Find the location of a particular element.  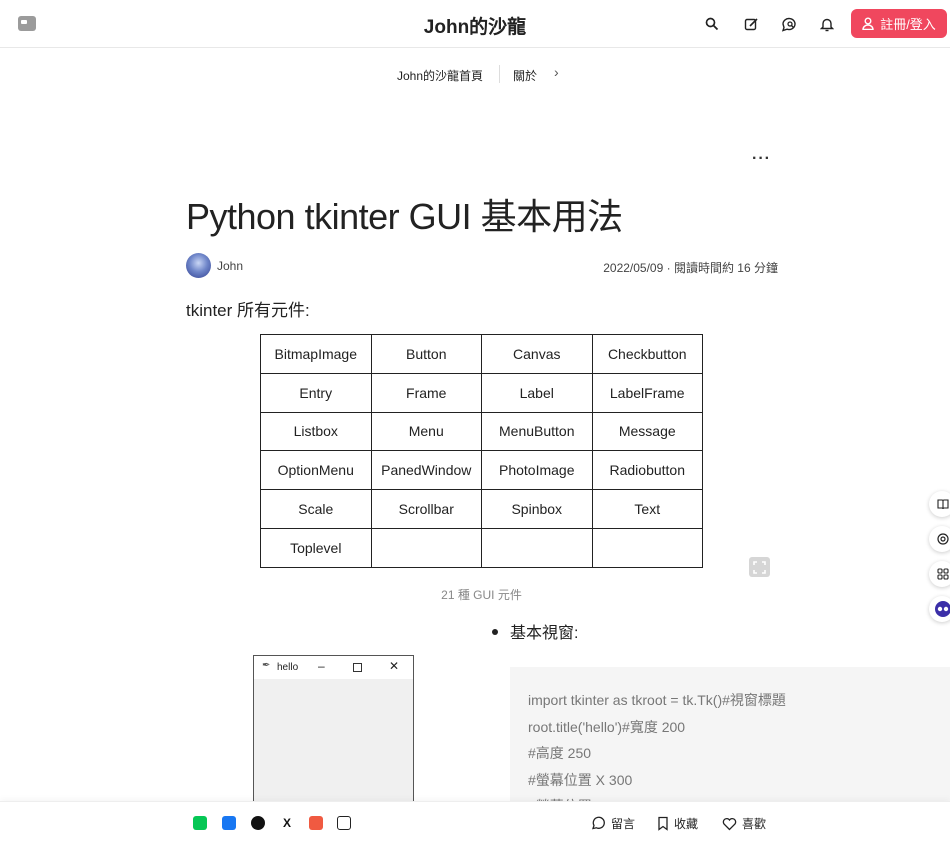

more-options-icon: ··· is located at coordinates (761, 159).